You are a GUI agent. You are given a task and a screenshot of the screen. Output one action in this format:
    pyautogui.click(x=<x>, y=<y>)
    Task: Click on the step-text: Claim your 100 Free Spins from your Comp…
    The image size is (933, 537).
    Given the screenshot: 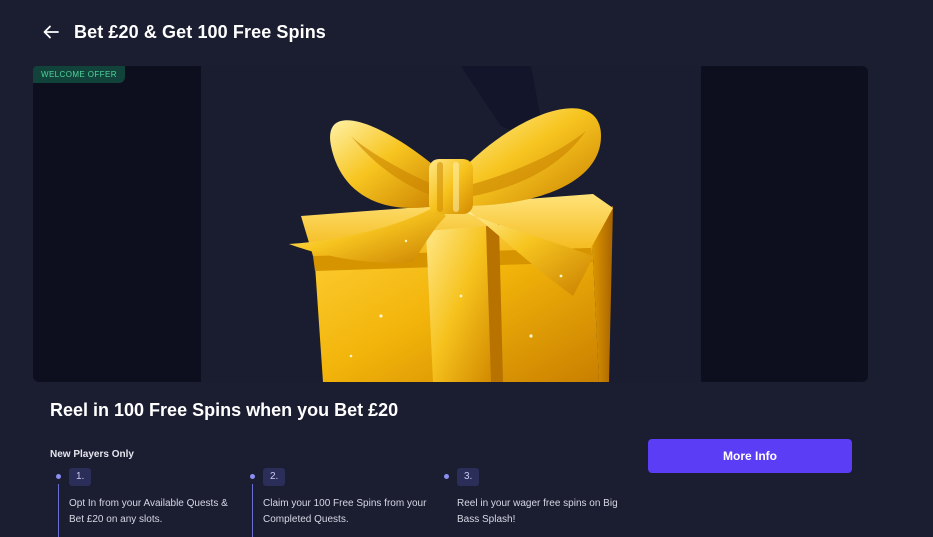 What is the action you would take?
    pyautogui.click(x=345, y=511)
    